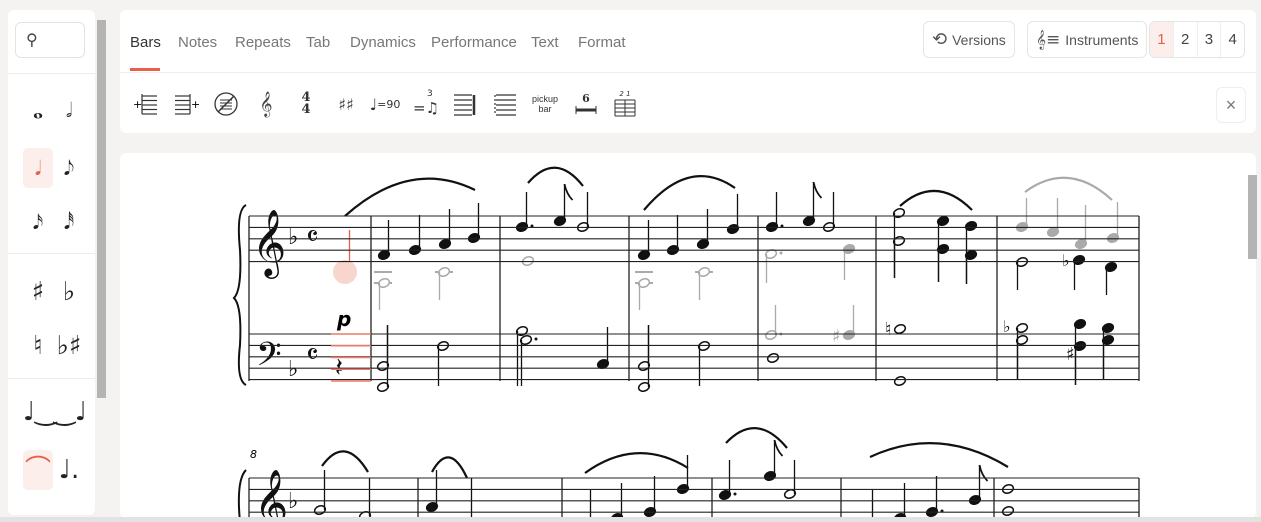 This screenshot has width=1261, height=522. Describe the element at coordinates (426, 104) in the screenshot. I see `tuplet-icon: 3 =♫` at that location.